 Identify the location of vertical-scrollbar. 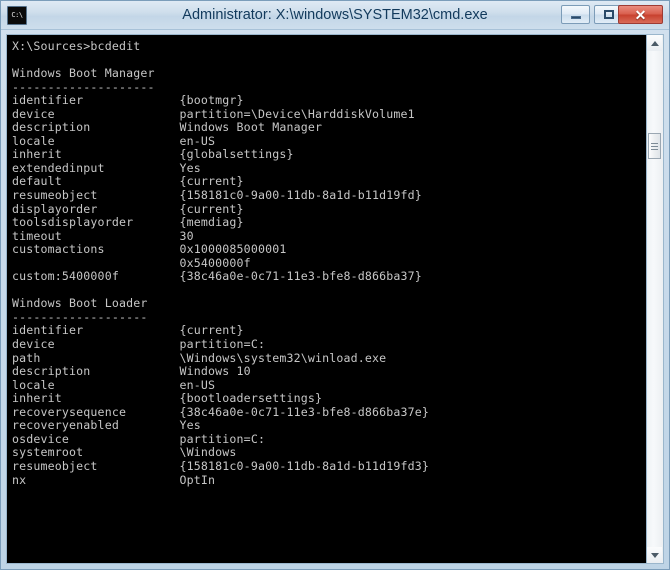
(654, 299).